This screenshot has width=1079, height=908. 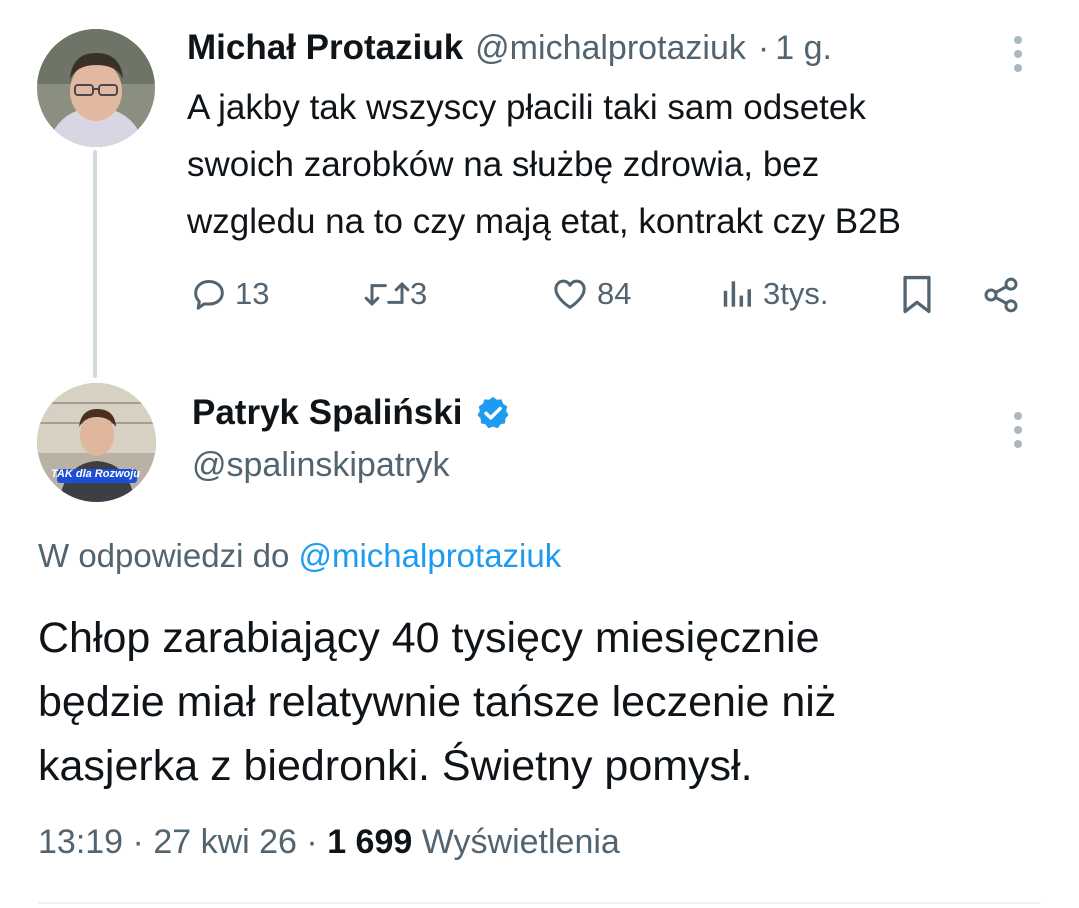 What do you see at coordinates (96, 474) in the screenshot?
I see `avatar-caption: TAK dla Rozwoju` at bounding box center [96, 474].